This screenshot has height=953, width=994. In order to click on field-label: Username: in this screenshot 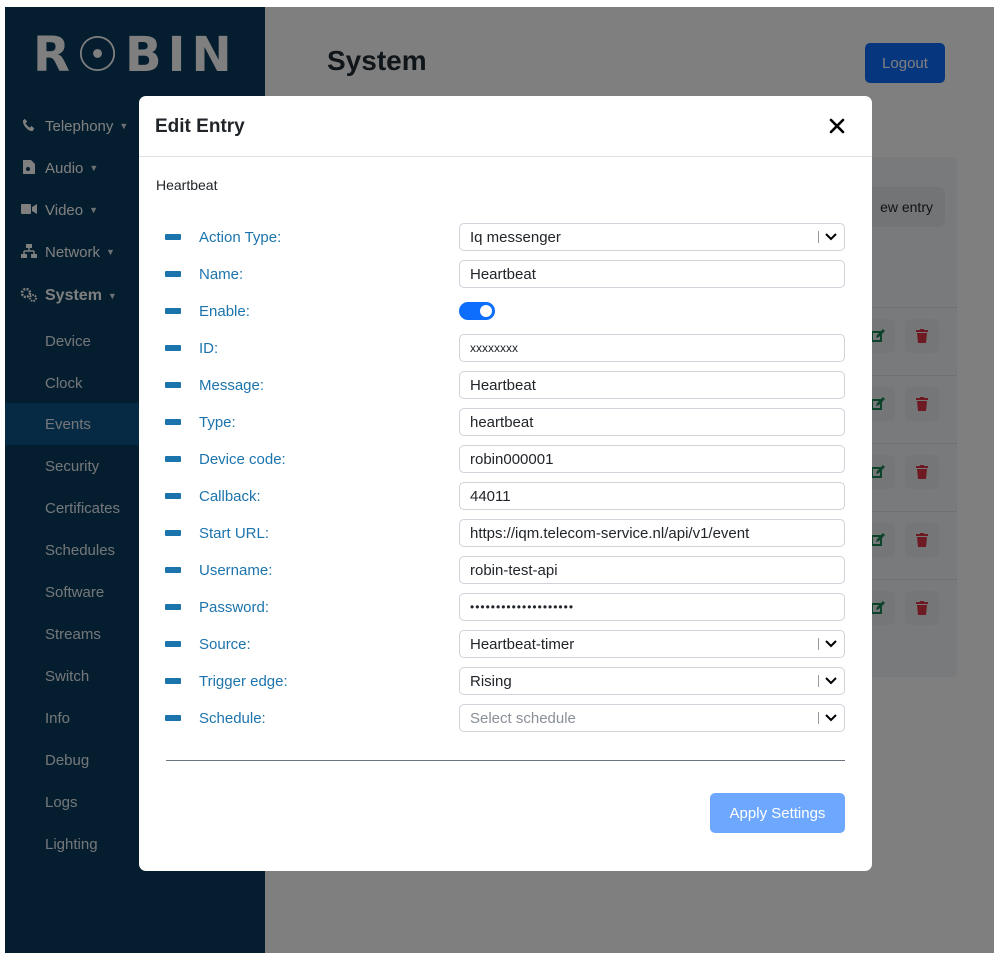, I will do `click(218, 570)`.